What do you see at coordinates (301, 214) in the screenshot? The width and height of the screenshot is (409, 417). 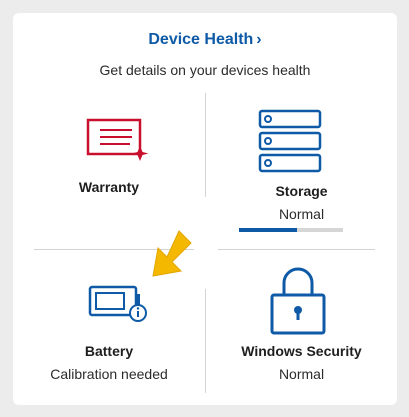 I see `storage-status: Normal` at bounding box center [301, 214].